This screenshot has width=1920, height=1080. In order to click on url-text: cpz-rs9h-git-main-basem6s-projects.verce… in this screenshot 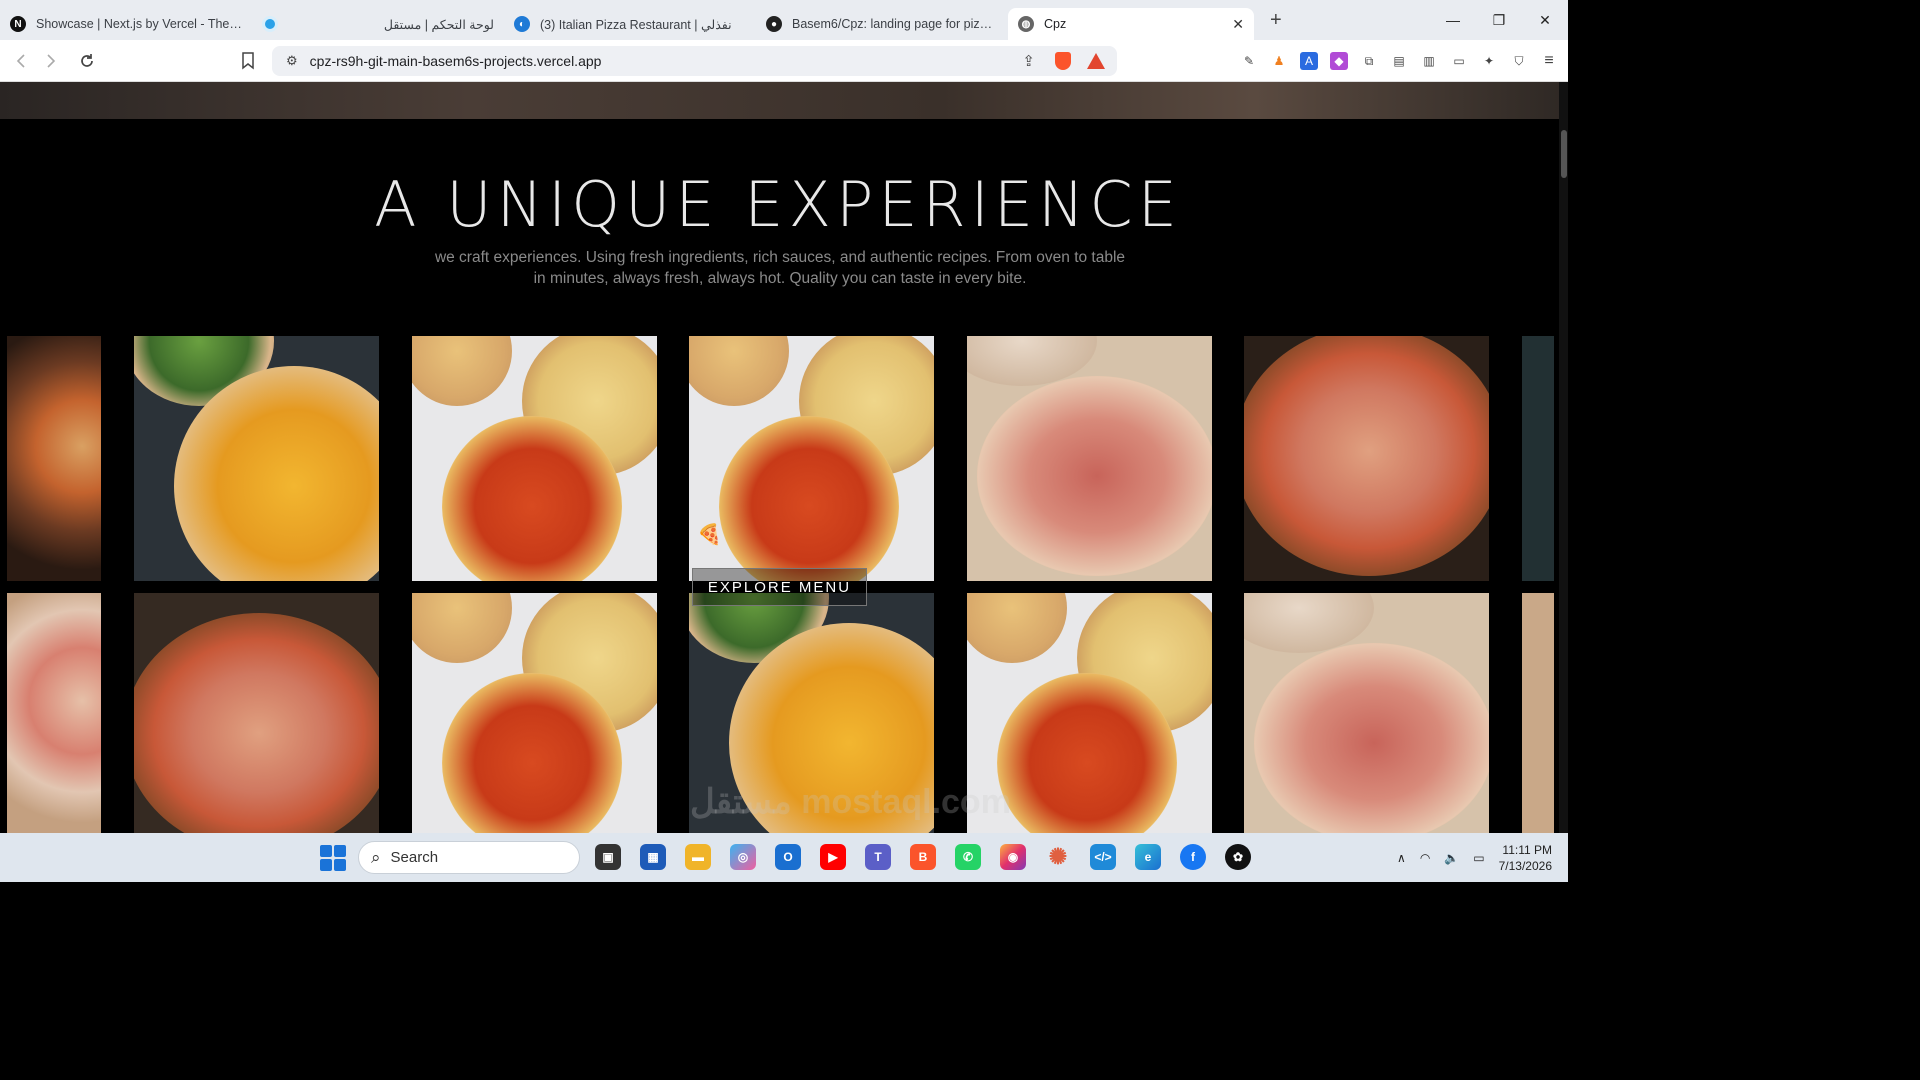, I will do `click(455, 61)`.